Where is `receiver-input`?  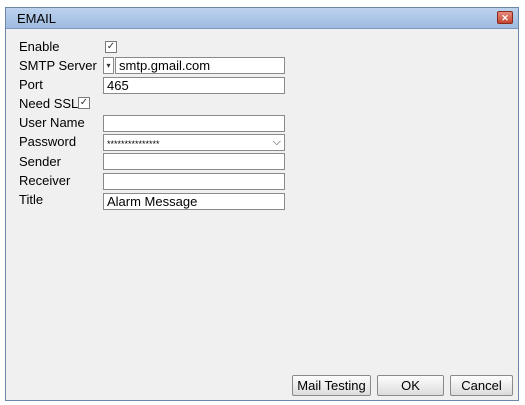 receiver-input is located at coordinates (194, 181).